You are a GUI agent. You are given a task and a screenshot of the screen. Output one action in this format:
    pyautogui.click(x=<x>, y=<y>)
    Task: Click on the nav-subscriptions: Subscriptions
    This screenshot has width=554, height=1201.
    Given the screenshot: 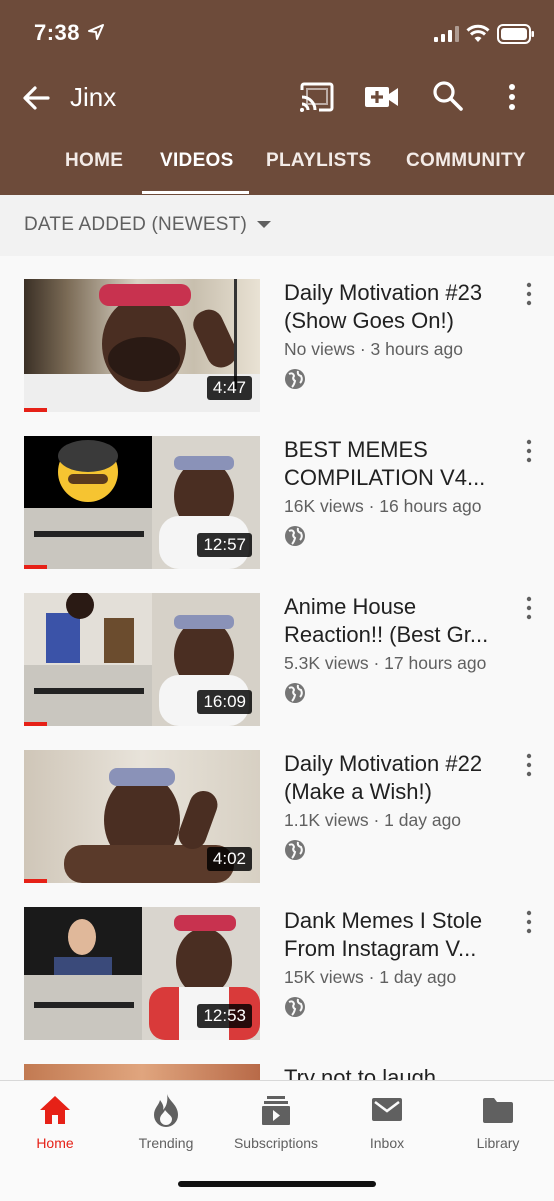 What is the action you would take?
    pyautogui.click(x=276, y=1122)
    